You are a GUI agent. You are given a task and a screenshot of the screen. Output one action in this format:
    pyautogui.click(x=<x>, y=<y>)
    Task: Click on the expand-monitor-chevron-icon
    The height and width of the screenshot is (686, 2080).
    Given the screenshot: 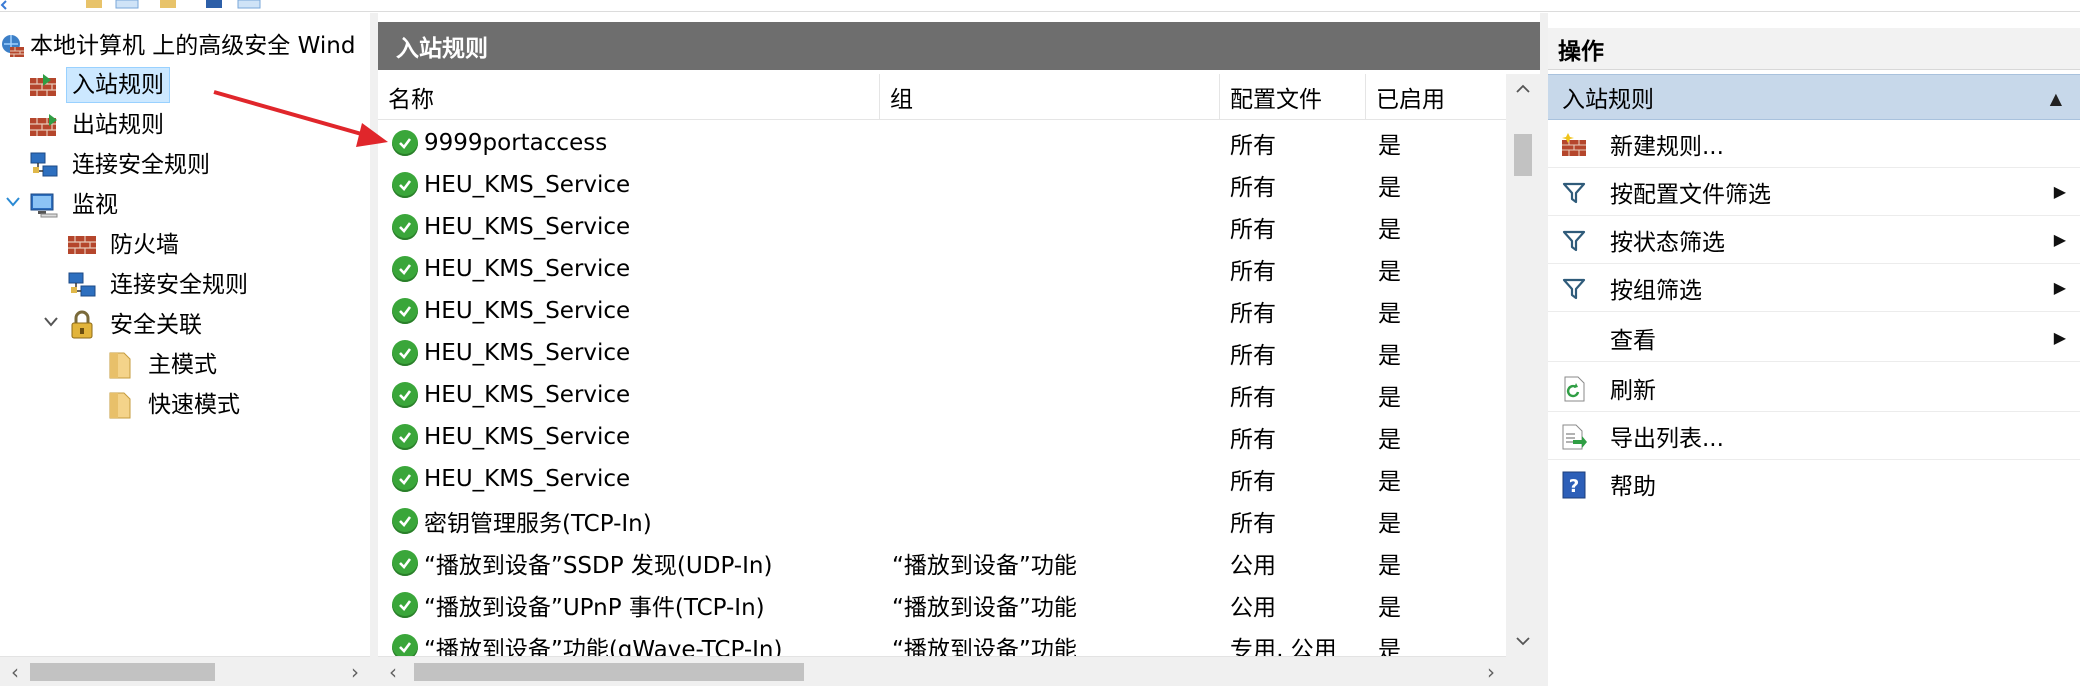 What is the action you would take?
    pyautogui.click(x=13, y=202)
    